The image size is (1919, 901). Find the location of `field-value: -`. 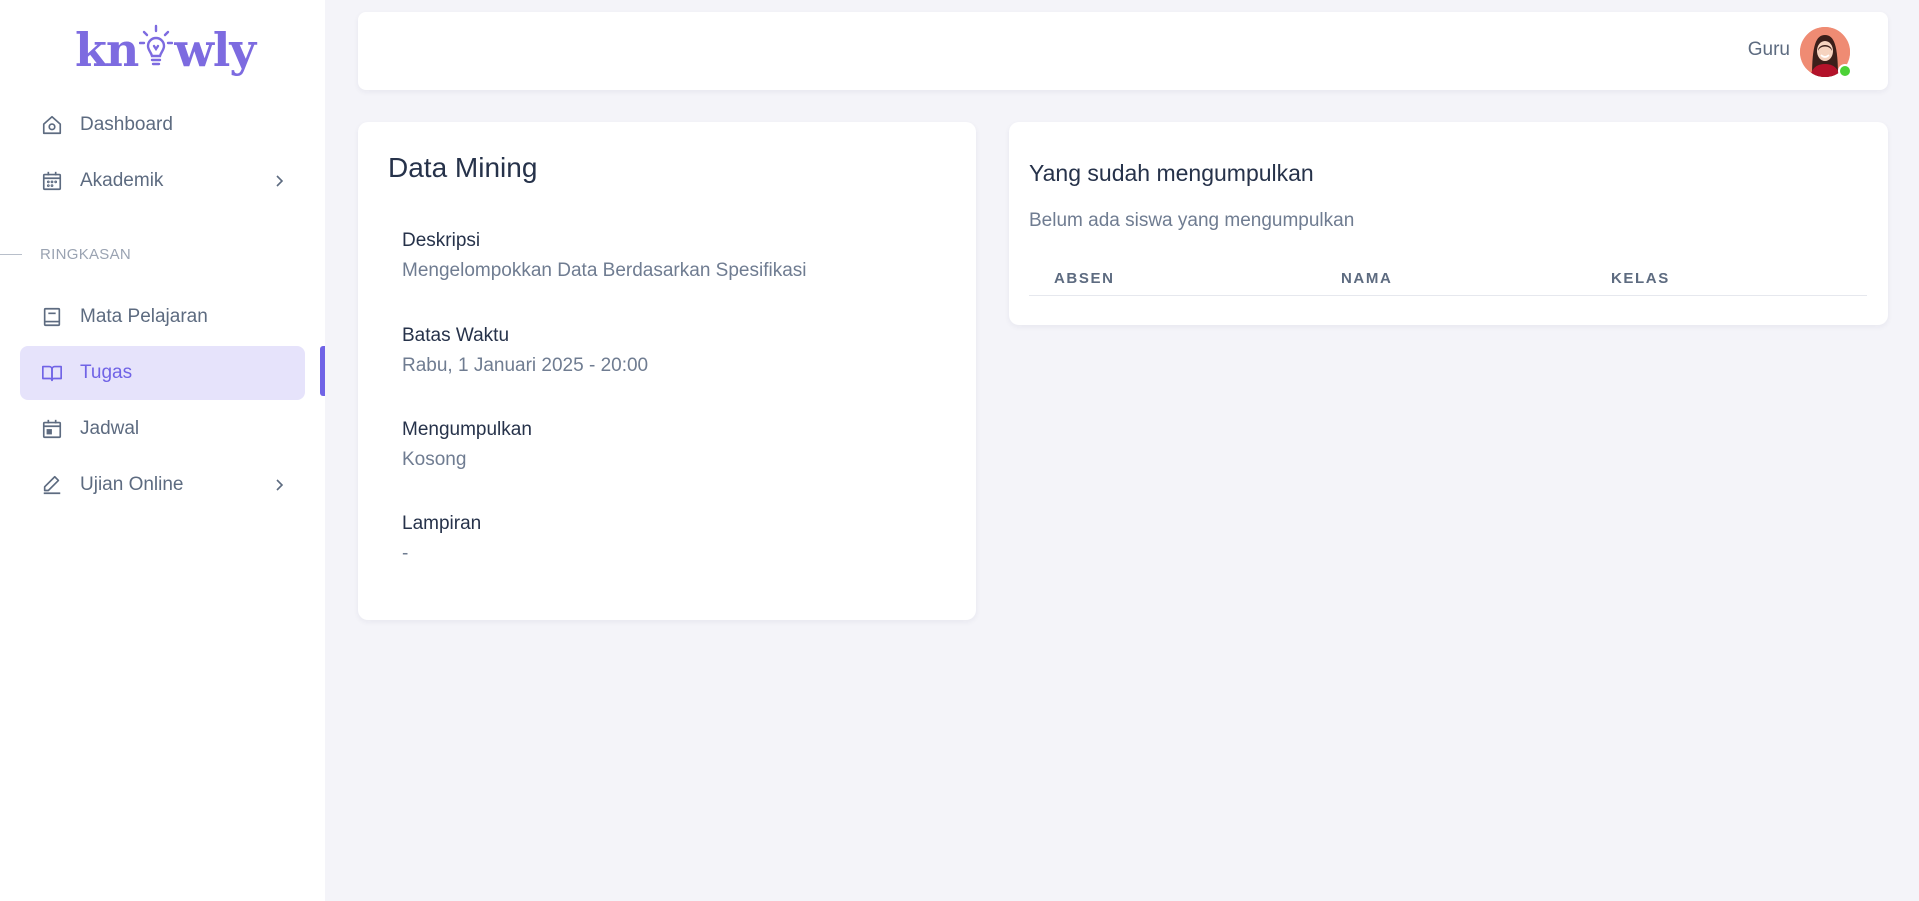

field-value: - is located at coordinates (441, 554).